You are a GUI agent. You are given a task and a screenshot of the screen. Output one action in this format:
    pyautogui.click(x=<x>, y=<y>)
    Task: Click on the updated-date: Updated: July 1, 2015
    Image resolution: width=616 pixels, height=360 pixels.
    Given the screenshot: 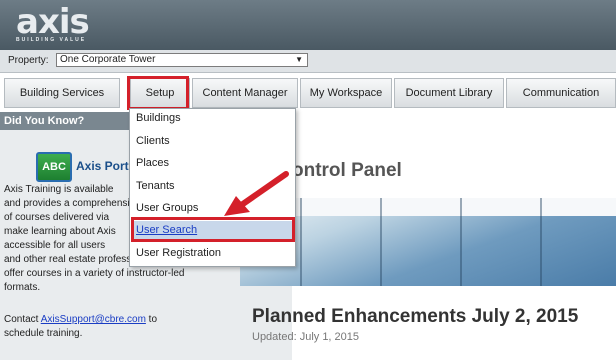 What is the action you would take?
    pyautogui.click(x=306, y=337)
    